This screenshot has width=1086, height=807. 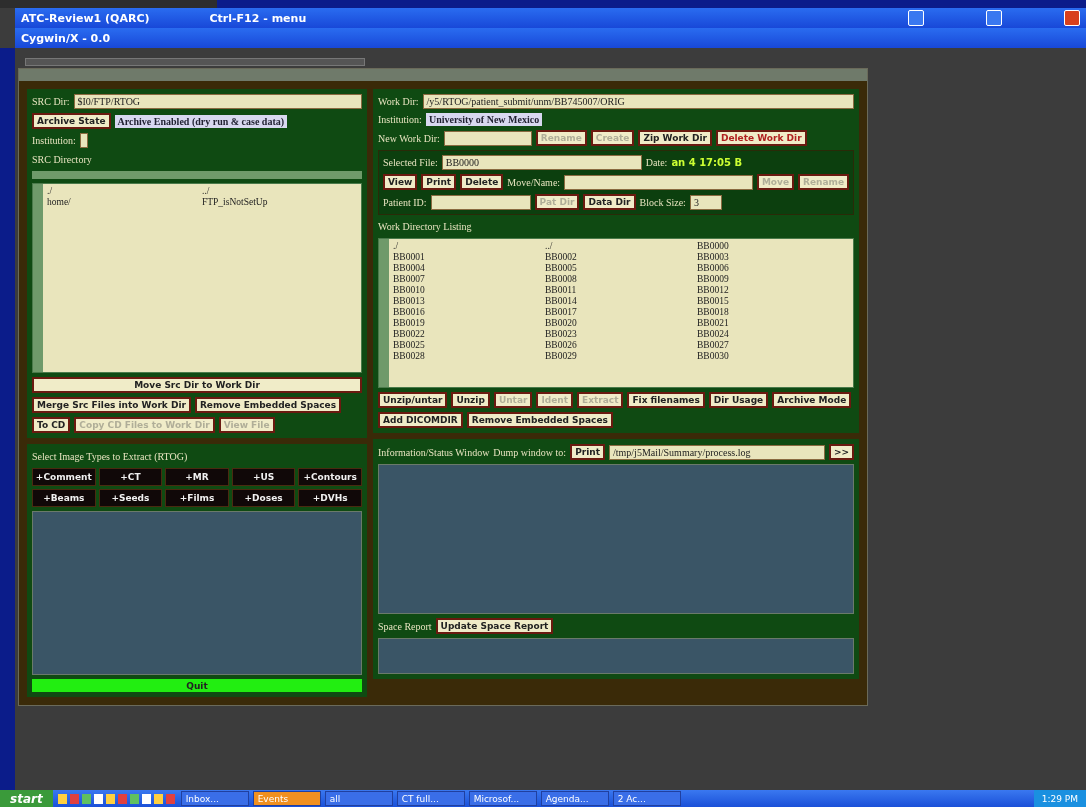 I want to click on section-title: Information/Status Window, so click(x=434, y=452).